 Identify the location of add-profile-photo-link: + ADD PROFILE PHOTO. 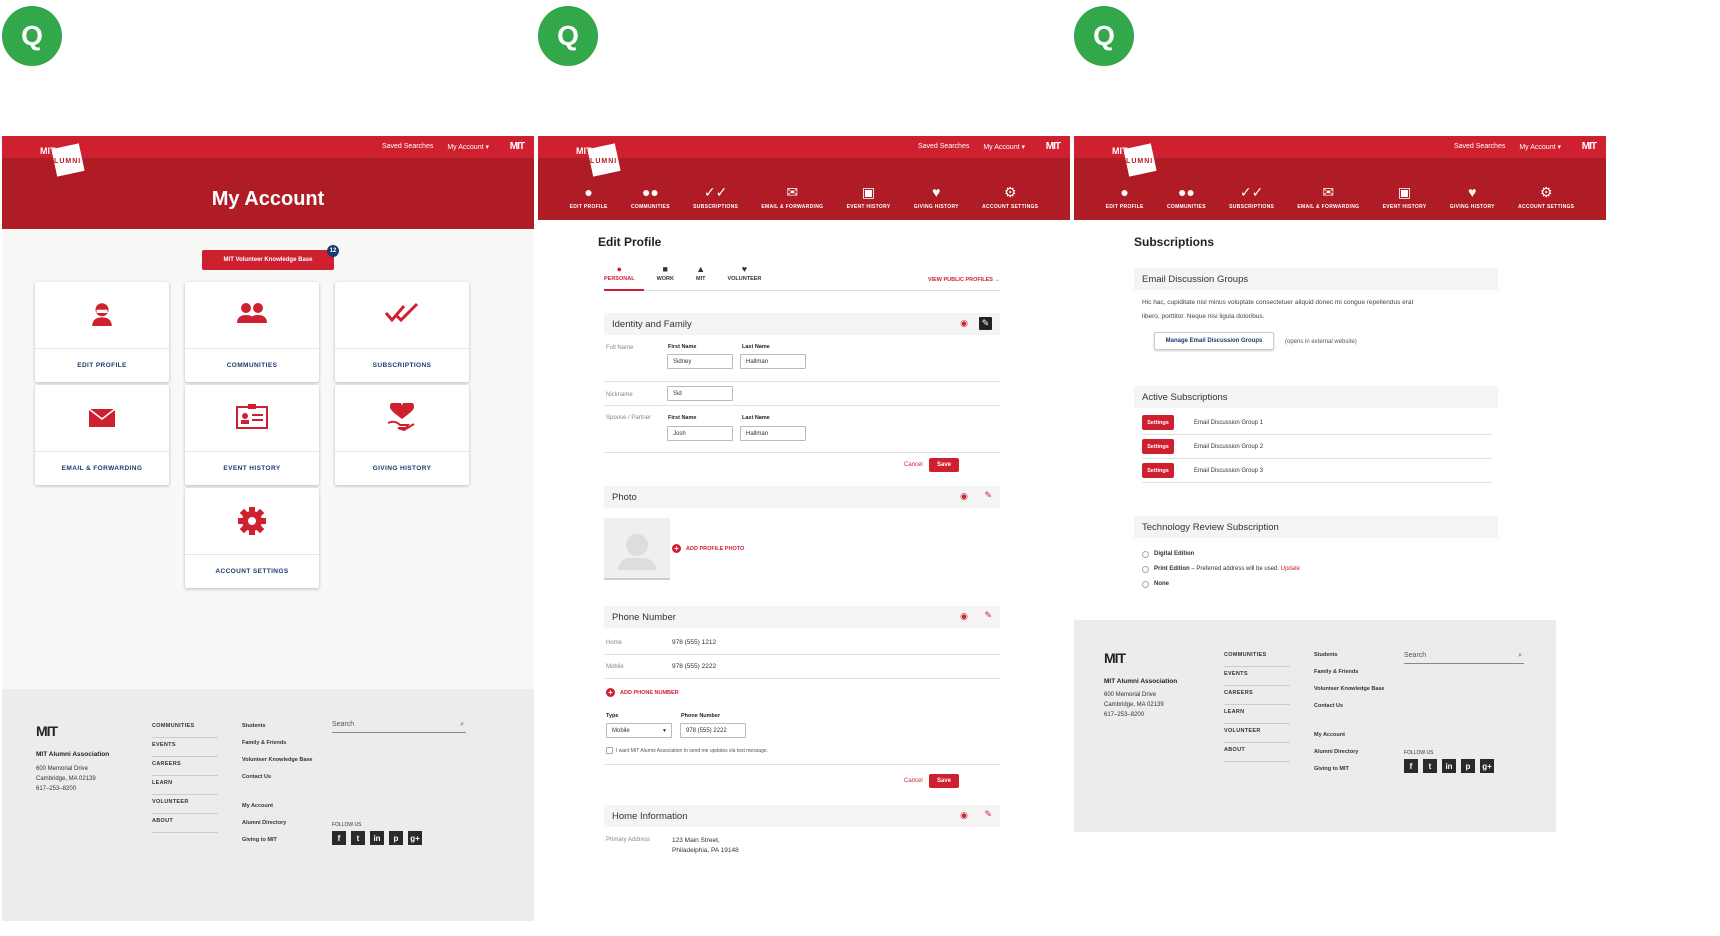
(708, 548).